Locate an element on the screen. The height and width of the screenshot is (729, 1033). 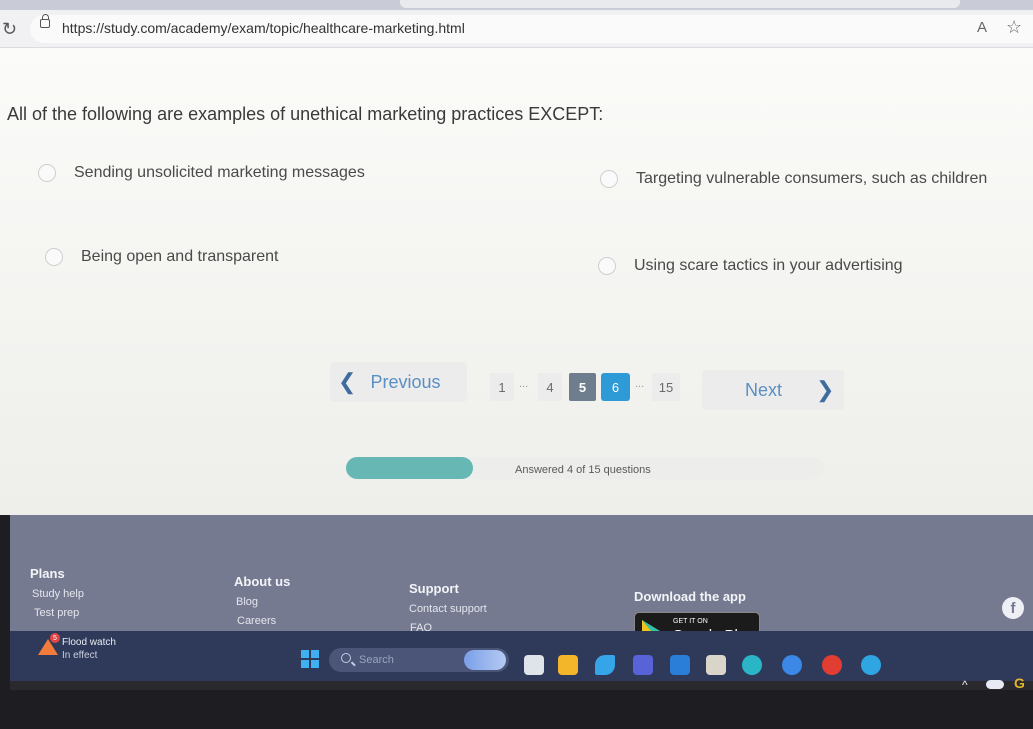
reload-icon: ↻ is located at coordinates (9, 29).